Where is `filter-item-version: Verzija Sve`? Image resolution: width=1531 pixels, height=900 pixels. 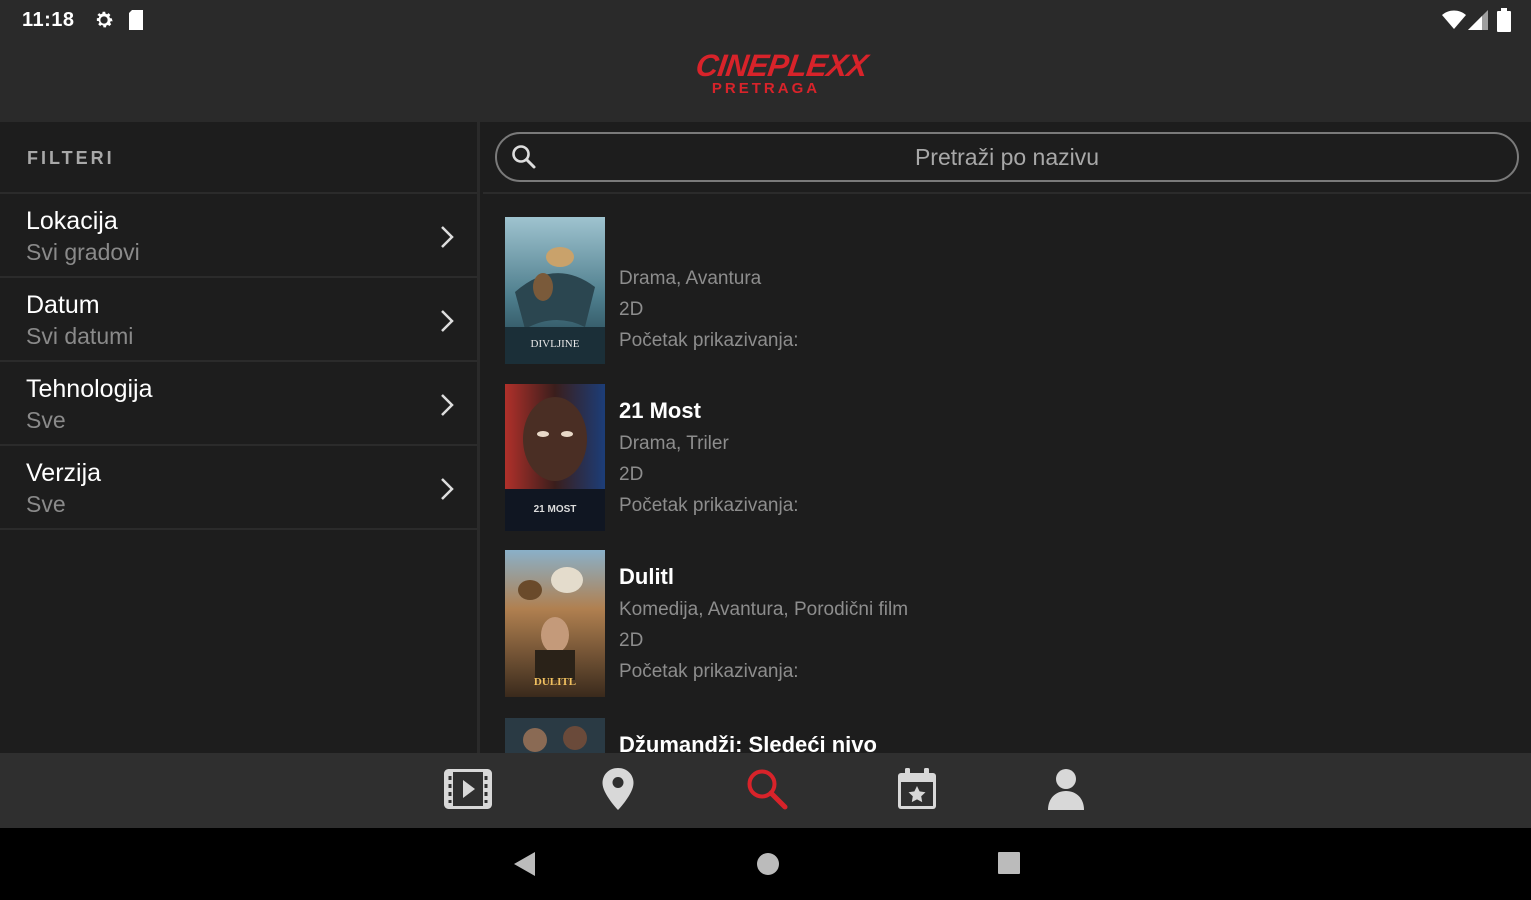
filter-item-version: Verzija Sve is located at coordinates (238, 488).